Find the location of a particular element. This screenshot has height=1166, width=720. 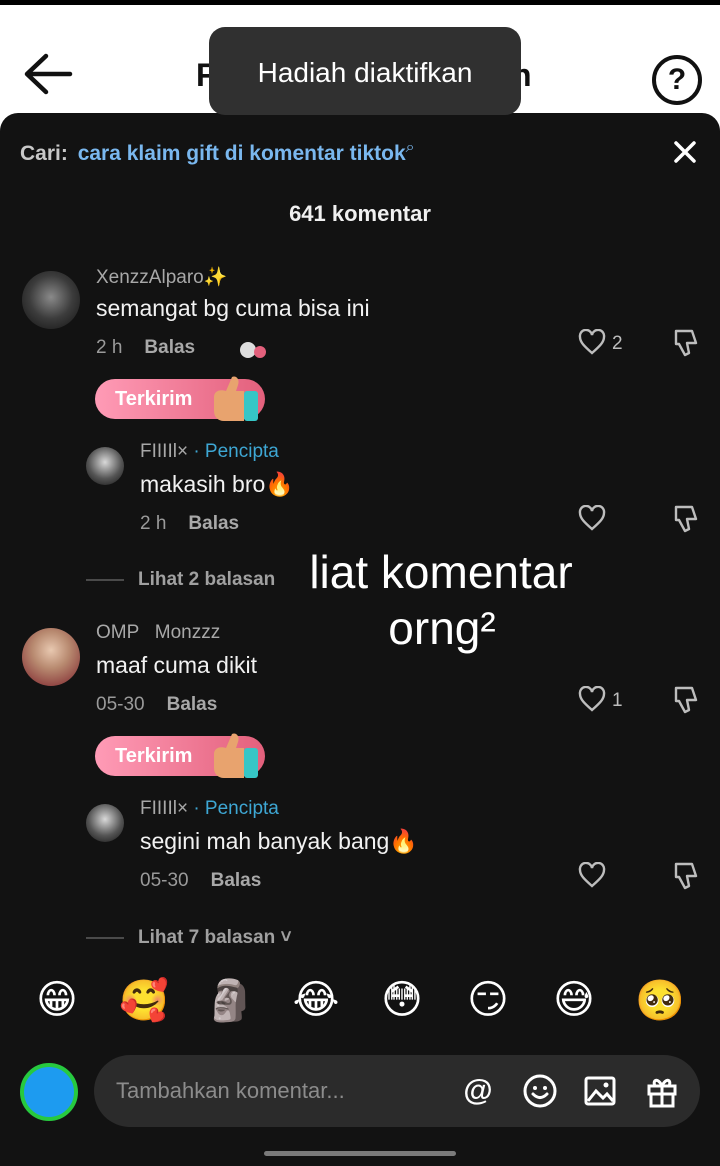

comment-composer: @ is located at coordinates (360, 1093).